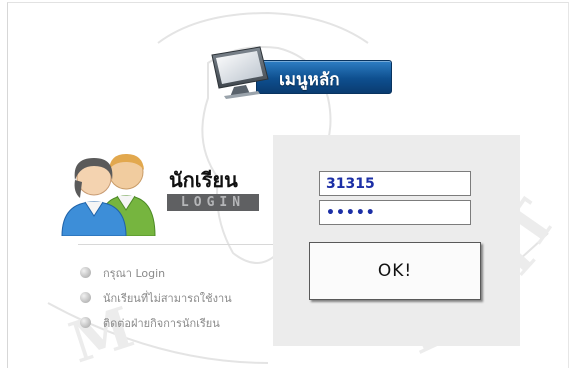  I want to click on login-subtitle: LOGIN, so click(213, 202).